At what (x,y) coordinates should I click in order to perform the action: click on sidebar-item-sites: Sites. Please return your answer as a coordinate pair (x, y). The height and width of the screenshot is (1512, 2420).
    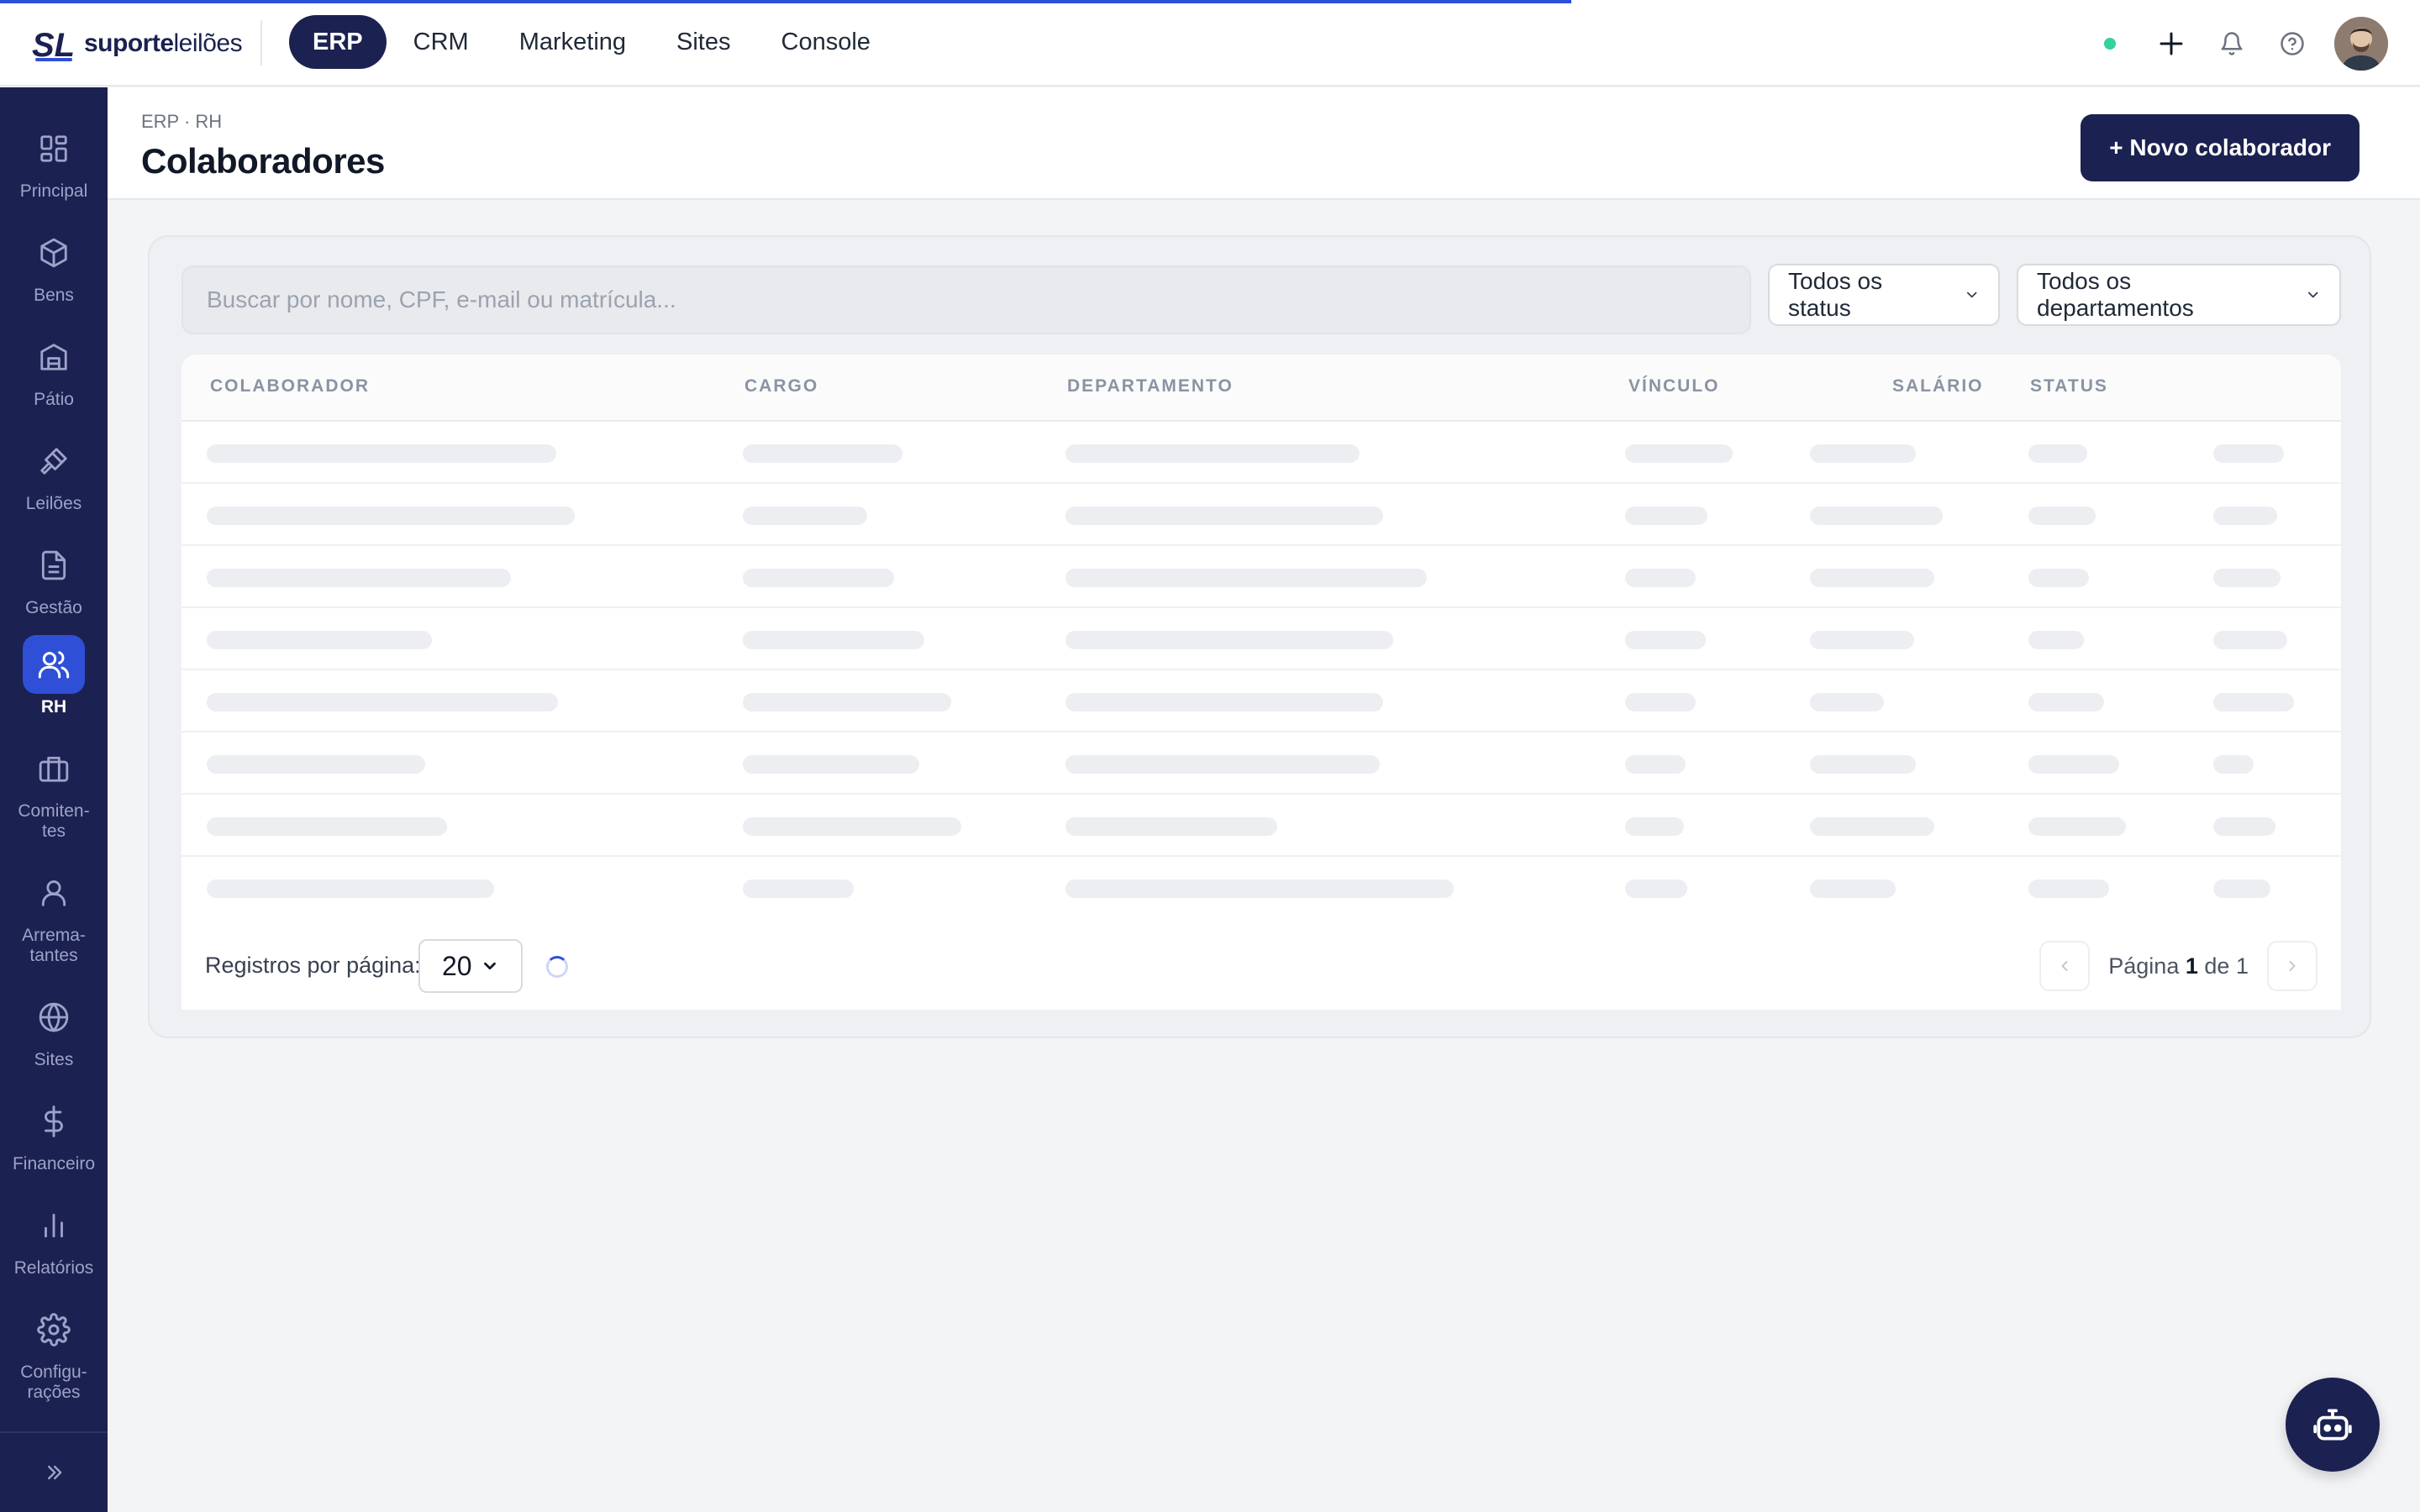
    Looking at the image, I should click on (54, 1029).